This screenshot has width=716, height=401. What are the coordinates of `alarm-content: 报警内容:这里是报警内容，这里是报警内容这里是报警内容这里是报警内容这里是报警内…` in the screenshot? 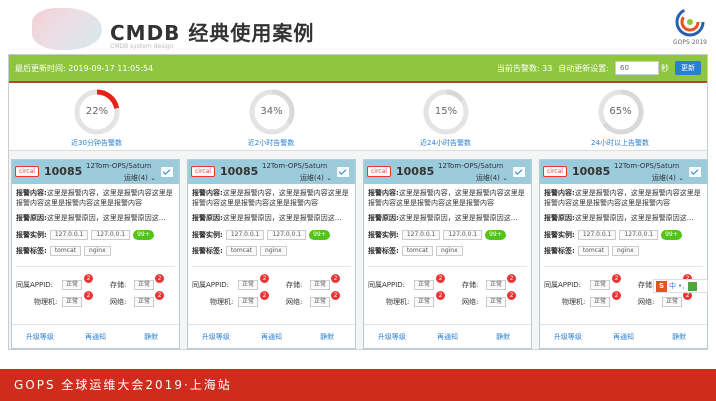 It's located at (94, 198).